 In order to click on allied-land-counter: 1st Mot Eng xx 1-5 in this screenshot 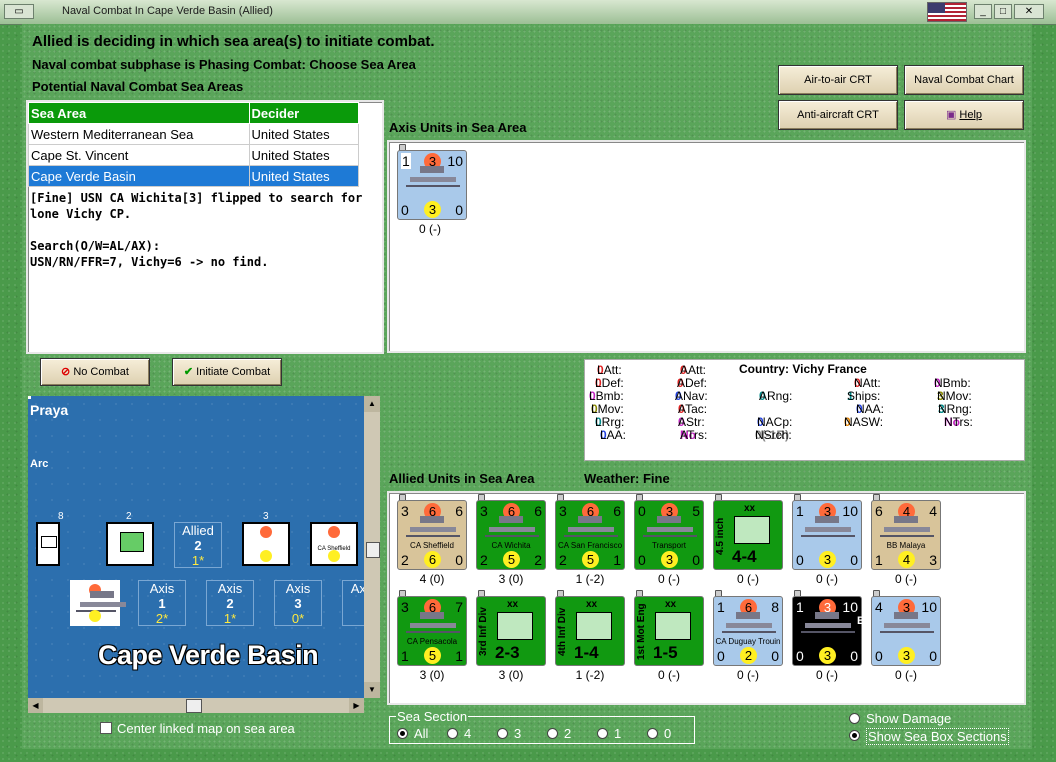, I will do `click(669, 631)`.